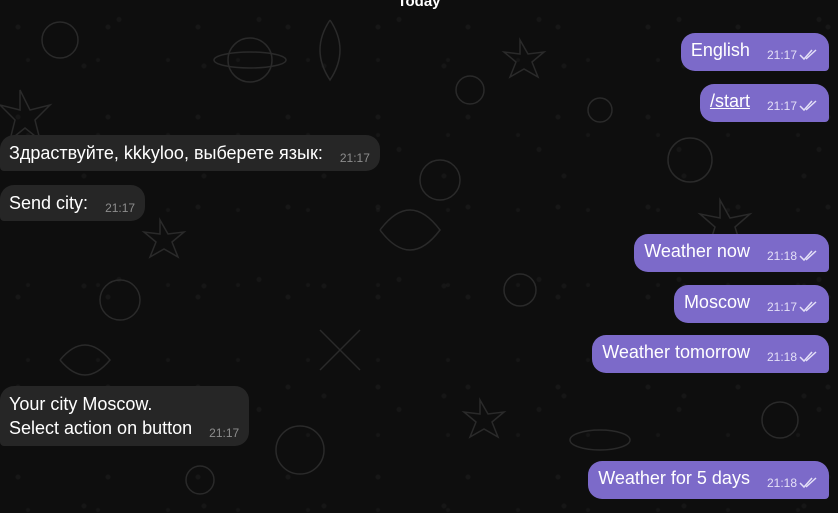 This screenshot has width=838, height=513. I want to click on incoming-message: Send city: 21:17, so click(73, 203).